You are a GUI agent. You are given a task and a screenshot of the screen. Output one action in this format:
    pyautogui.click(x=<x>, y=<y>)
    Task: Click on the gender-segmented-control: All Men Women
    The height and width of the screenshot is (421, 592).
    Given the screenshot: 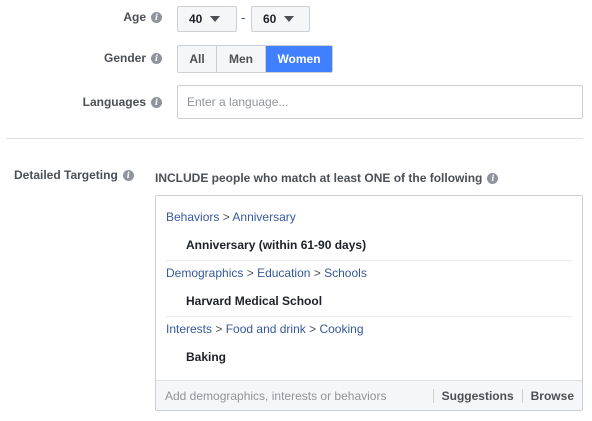 What is the action you would take?
    pyautogui.click(x=255, y=59)
    